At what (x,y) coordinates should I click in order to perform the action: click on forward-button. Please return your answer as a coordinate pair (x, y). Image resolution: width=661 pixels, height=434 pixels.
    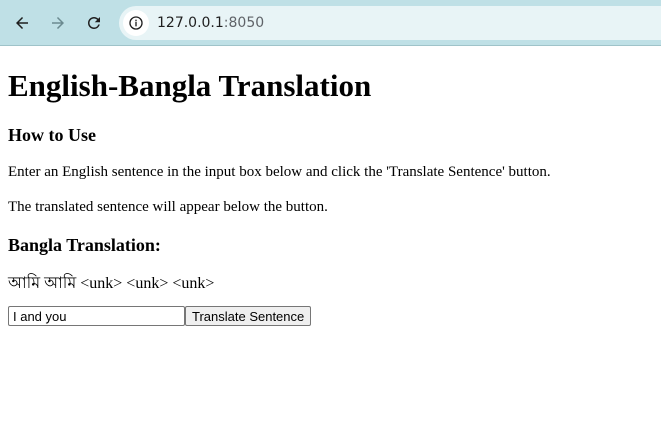
    Looking at the image, I should click on (58, 23).